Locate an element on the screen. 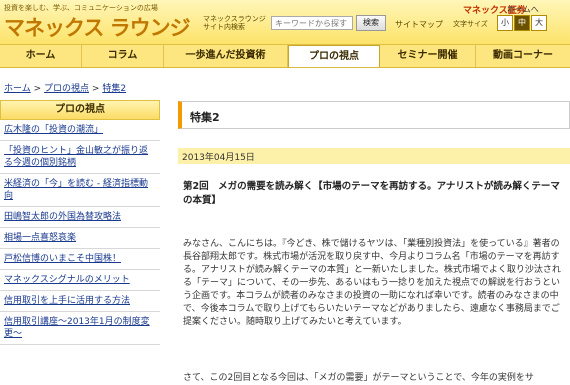 Image resolution: width=570 pixels, height=385 pixels. sidebar-item: 「投資のヒント」金山敏之が振り返る今週の個別銘柄 is located at coordinates (80, 157).